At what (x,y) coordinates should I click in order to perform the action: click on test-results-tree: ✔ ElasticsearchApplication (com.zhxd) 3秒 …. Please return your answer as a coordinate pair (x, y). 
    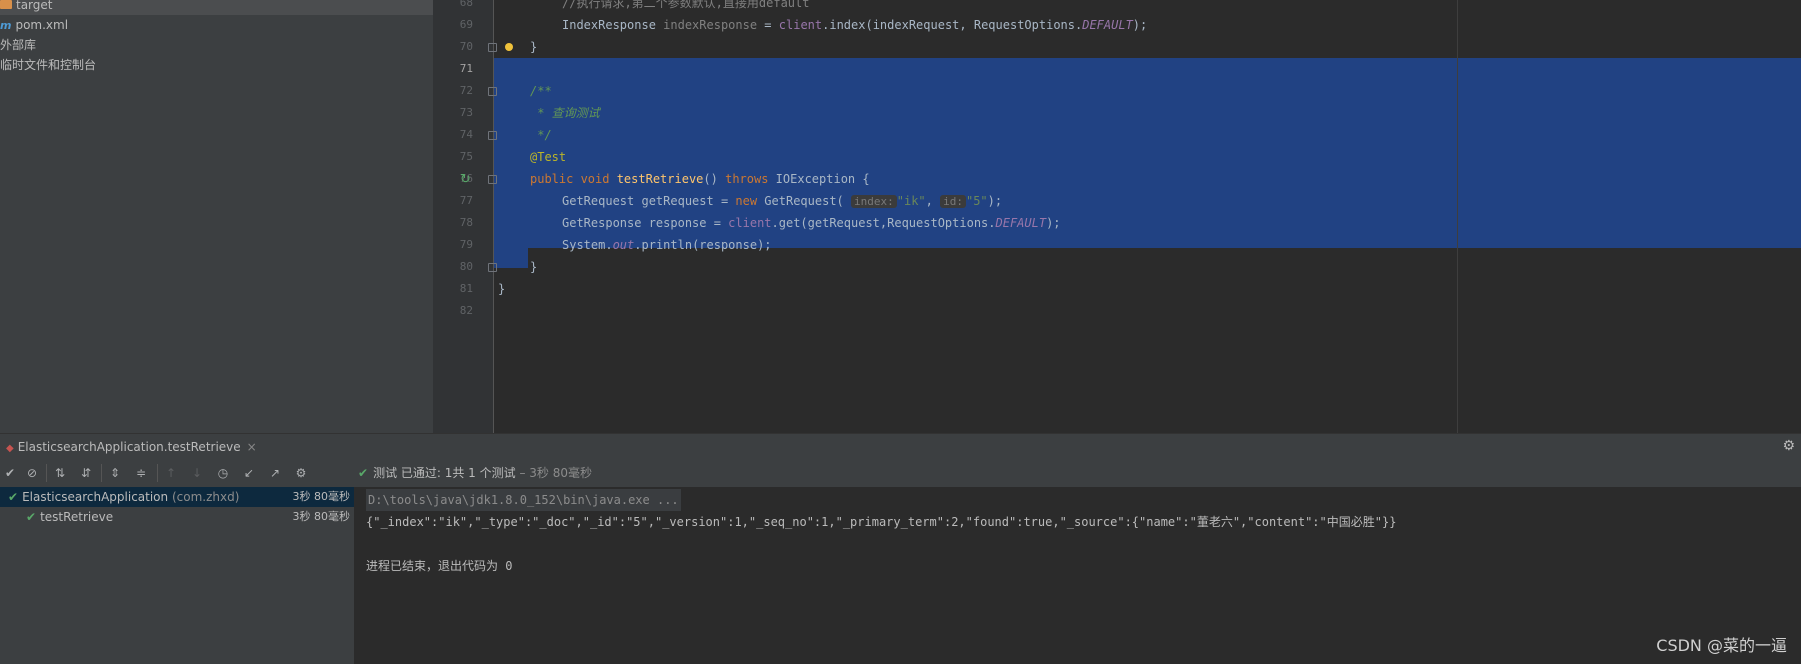
    Looking at the image, I should click on (177, 575).